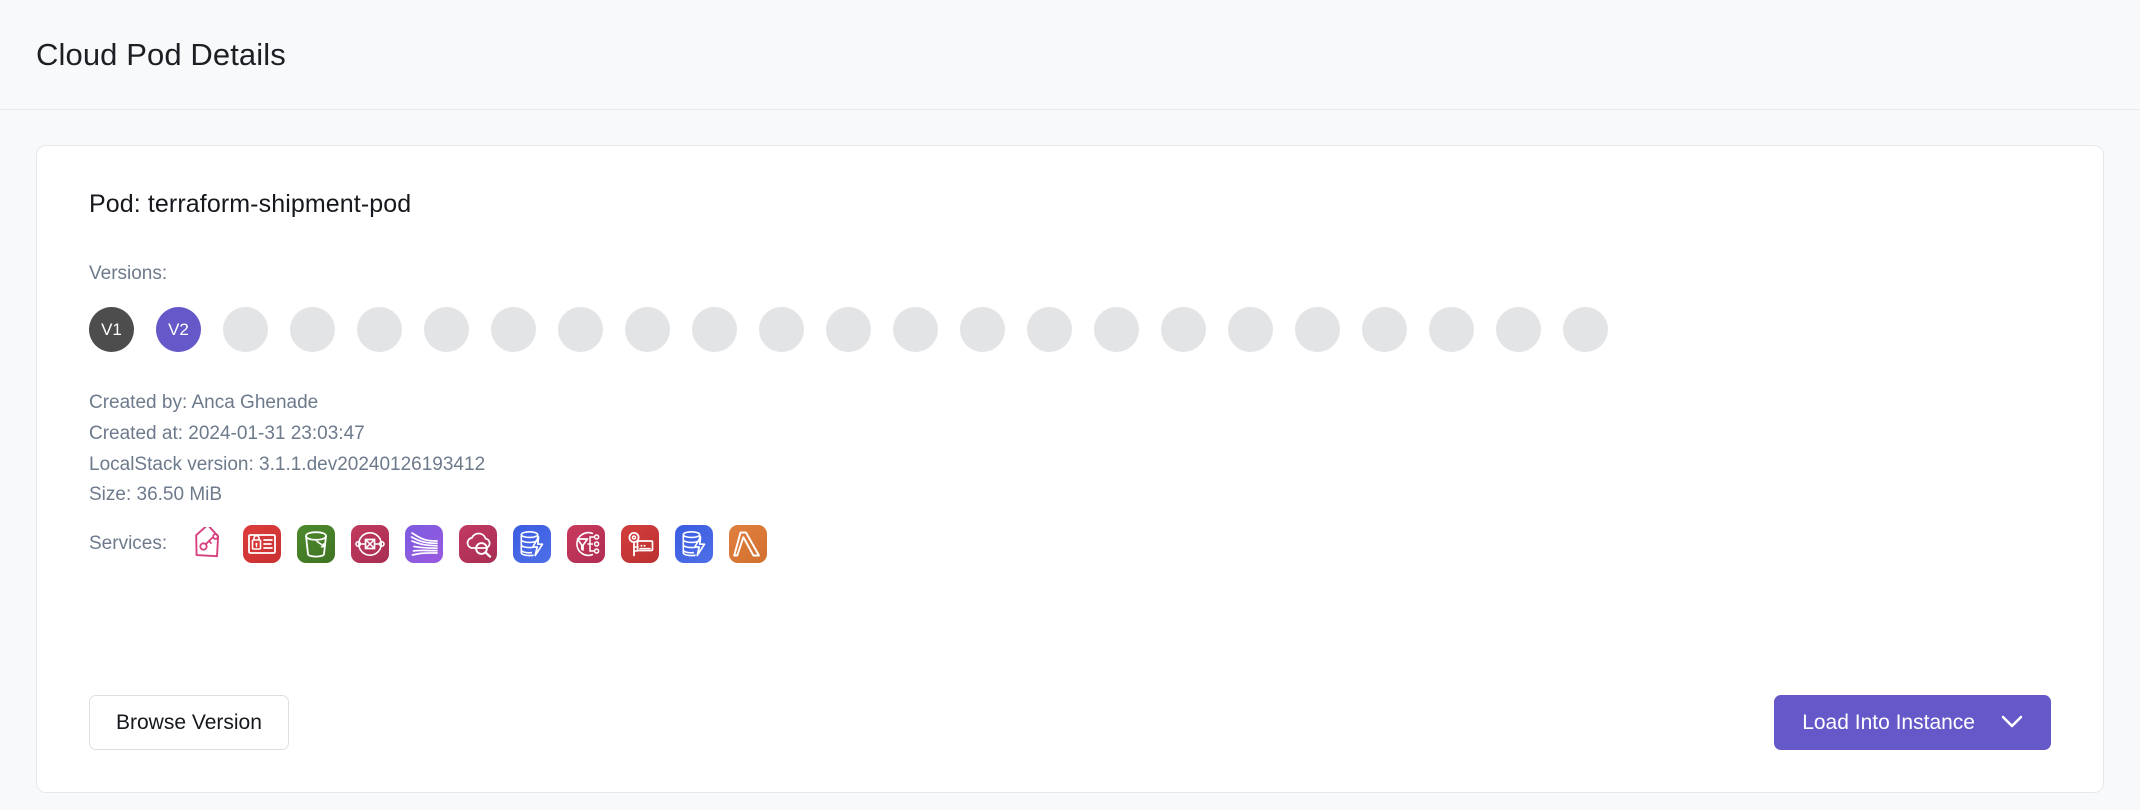  What do you see at coordinates (1888, 722) in the screenshot?
I see `load-into-instance-label: Load Into Instance` at bounding box center [1888, 722].